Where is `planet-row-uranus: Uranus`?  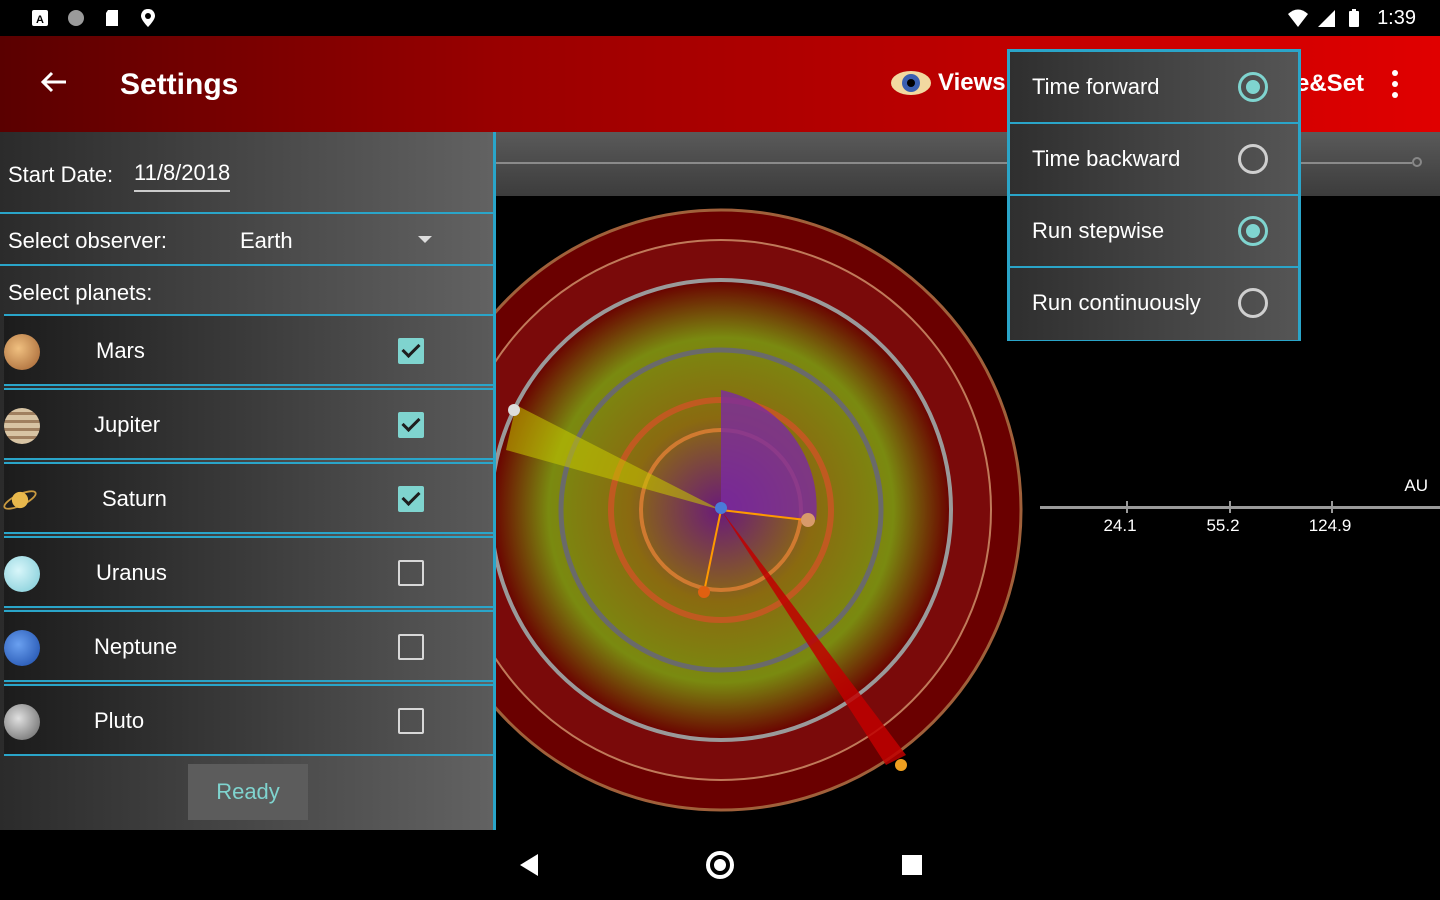
planet-row-uranus: Uranus is located at coordinates (248, 572).